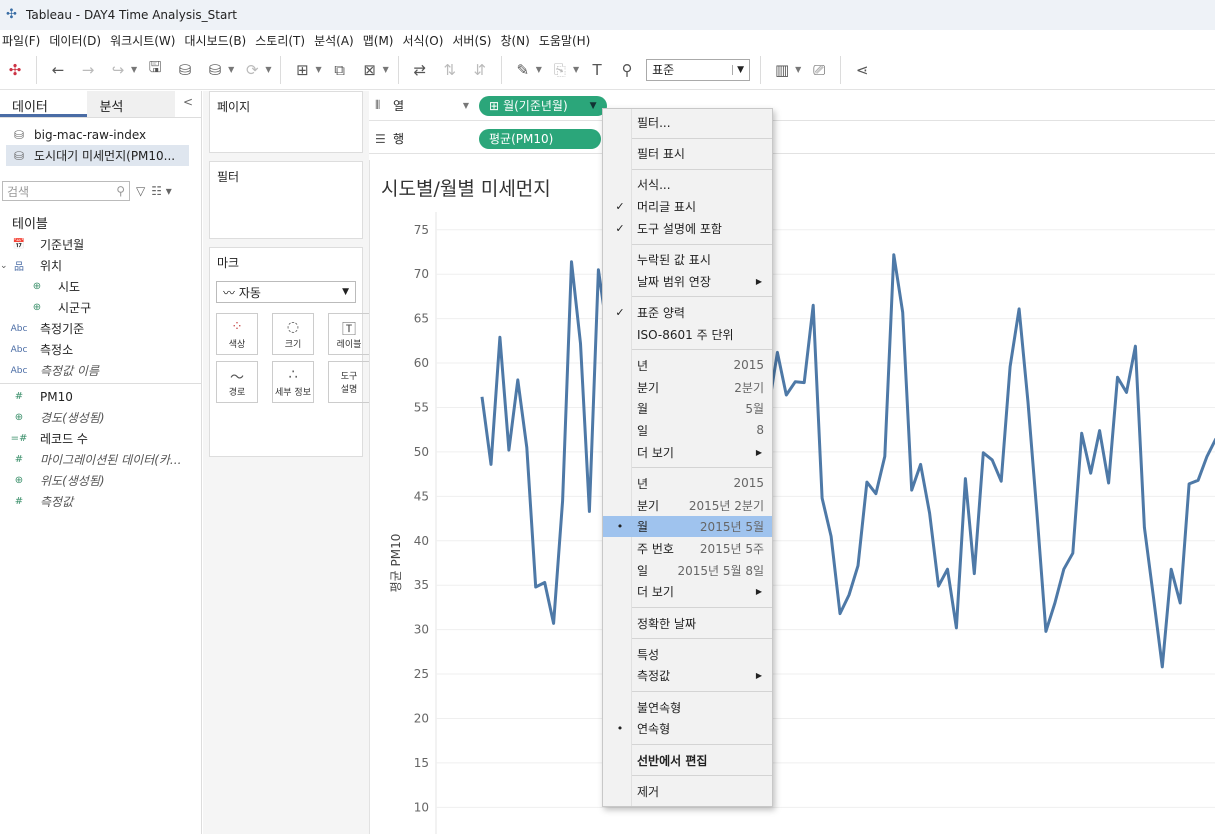  Describe the element at coordinates (100, 396) in the screenshot. I see `field-item: # PM10` at that location.